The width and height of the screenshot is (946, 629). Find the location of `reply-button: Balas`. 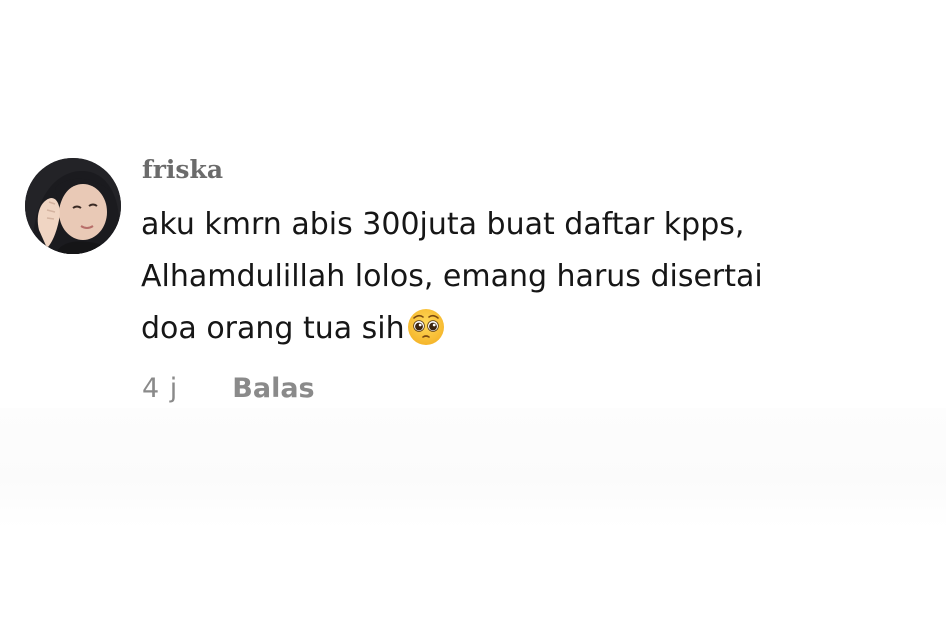

reply-button: Balas is located at coordinates (273, 388).